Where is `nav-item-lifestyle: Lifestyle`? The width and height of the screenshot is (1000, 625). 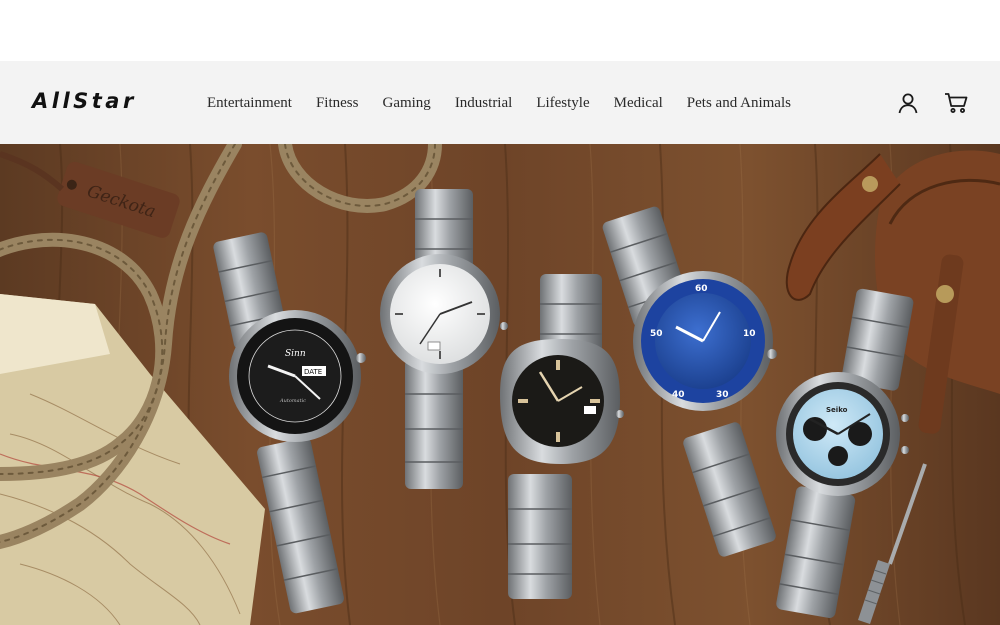
nav-item-lifestyle: Lifestyle is located at coordinates (562, 103).